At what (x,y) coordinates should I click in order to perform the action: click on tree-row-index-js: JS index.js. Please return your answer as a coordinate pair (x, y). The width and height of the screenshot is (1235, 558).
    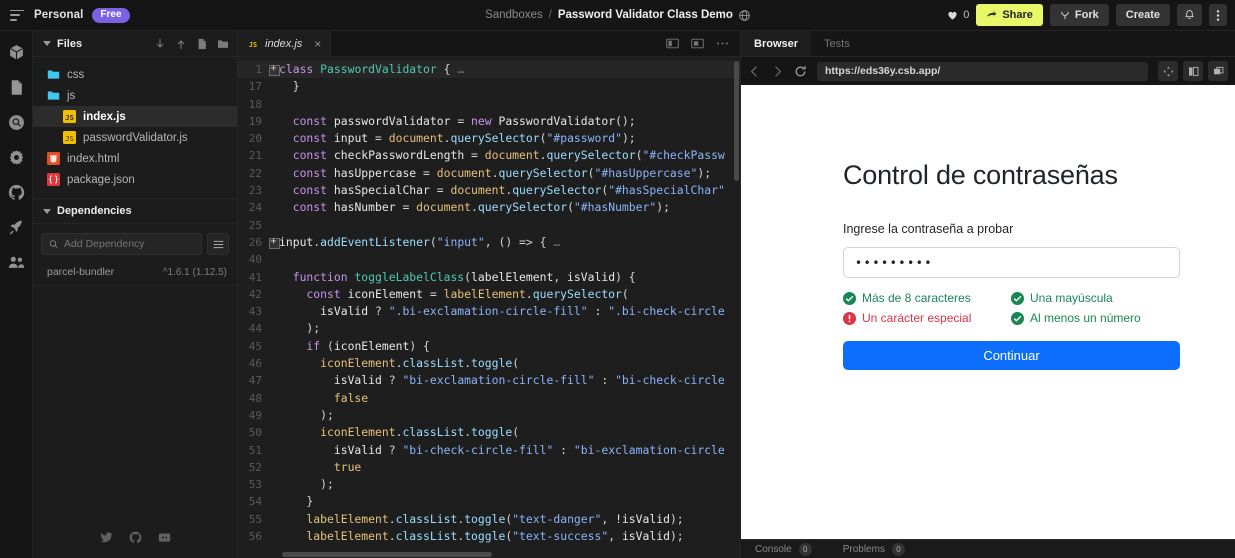
    Looking at the image, I should click on (135, 116).